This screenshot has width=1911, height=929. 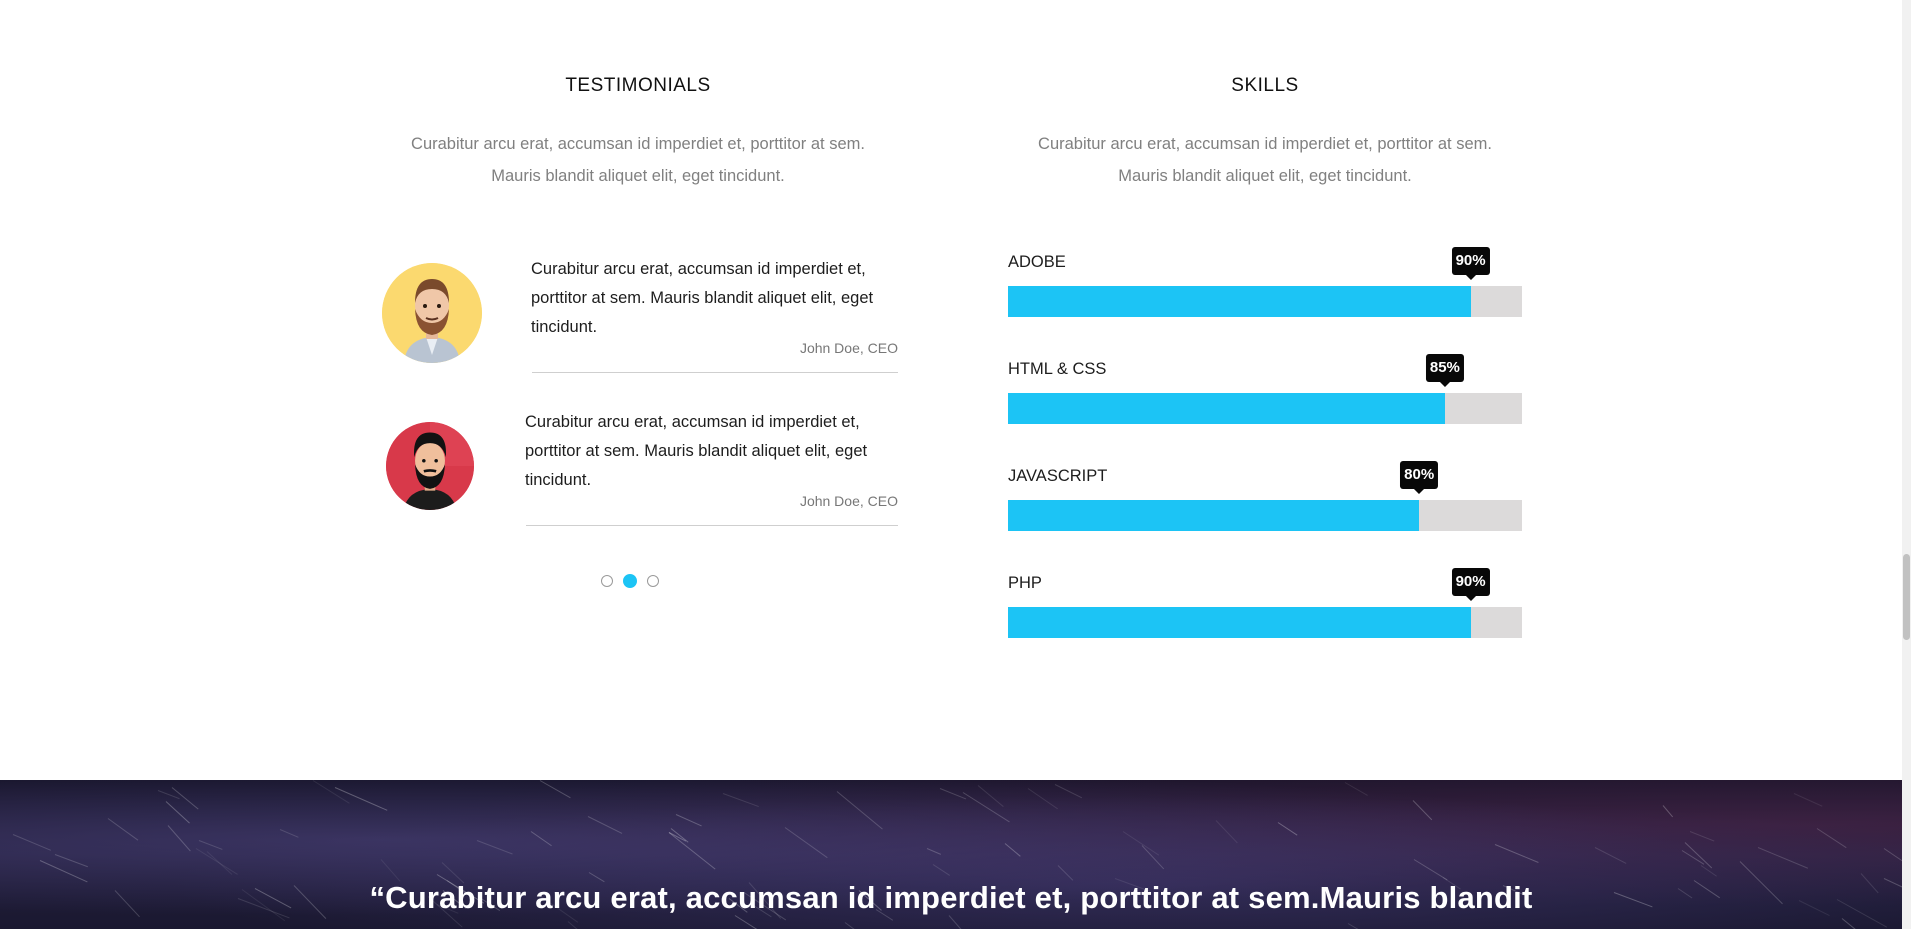 I want to click on skill-label: JAVASCRIPT, so click(x=1058, y=476).